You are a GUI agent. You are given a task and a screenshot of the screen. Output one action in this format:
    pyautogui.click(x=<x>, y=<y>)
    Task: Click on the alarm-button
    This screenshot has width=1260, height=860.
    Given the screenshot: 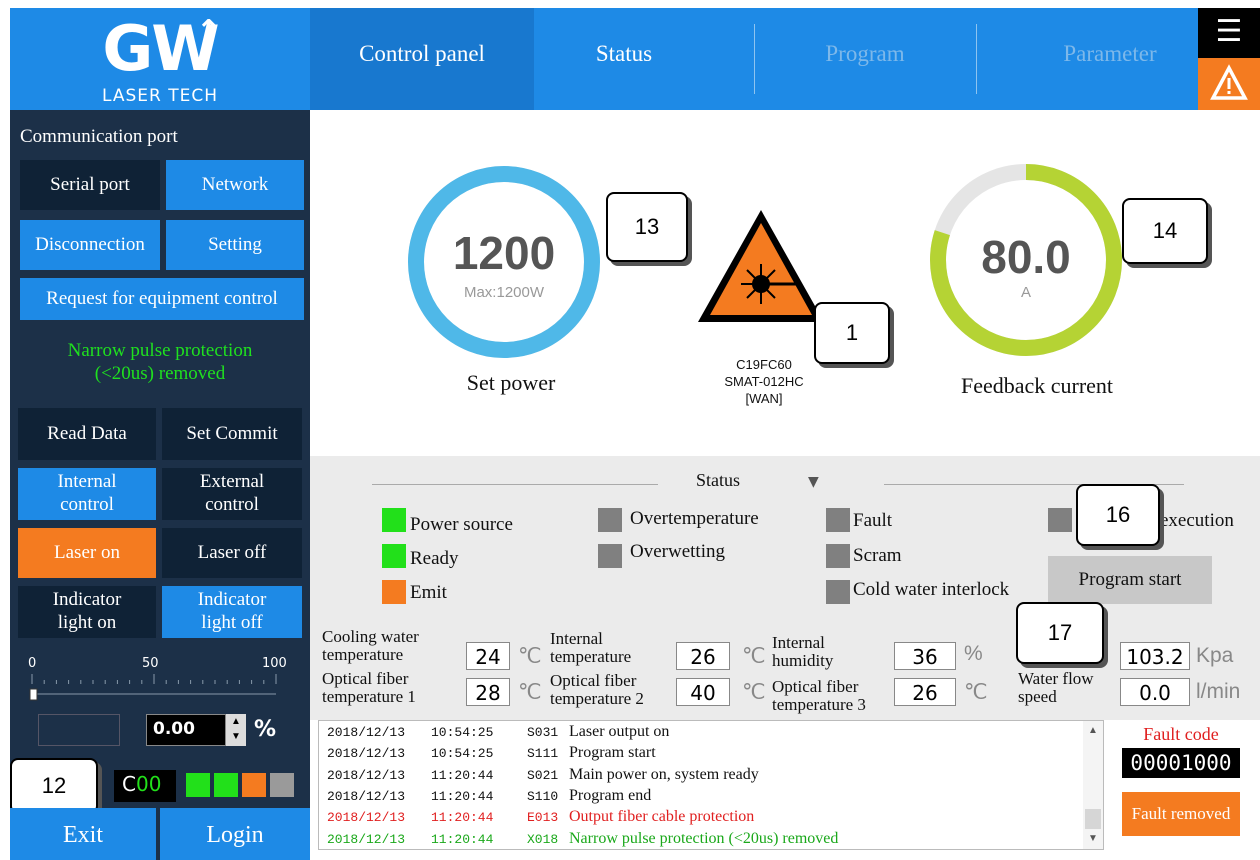 What is the action you would take?
    pyautogui.click(x=1229, y=84)
    